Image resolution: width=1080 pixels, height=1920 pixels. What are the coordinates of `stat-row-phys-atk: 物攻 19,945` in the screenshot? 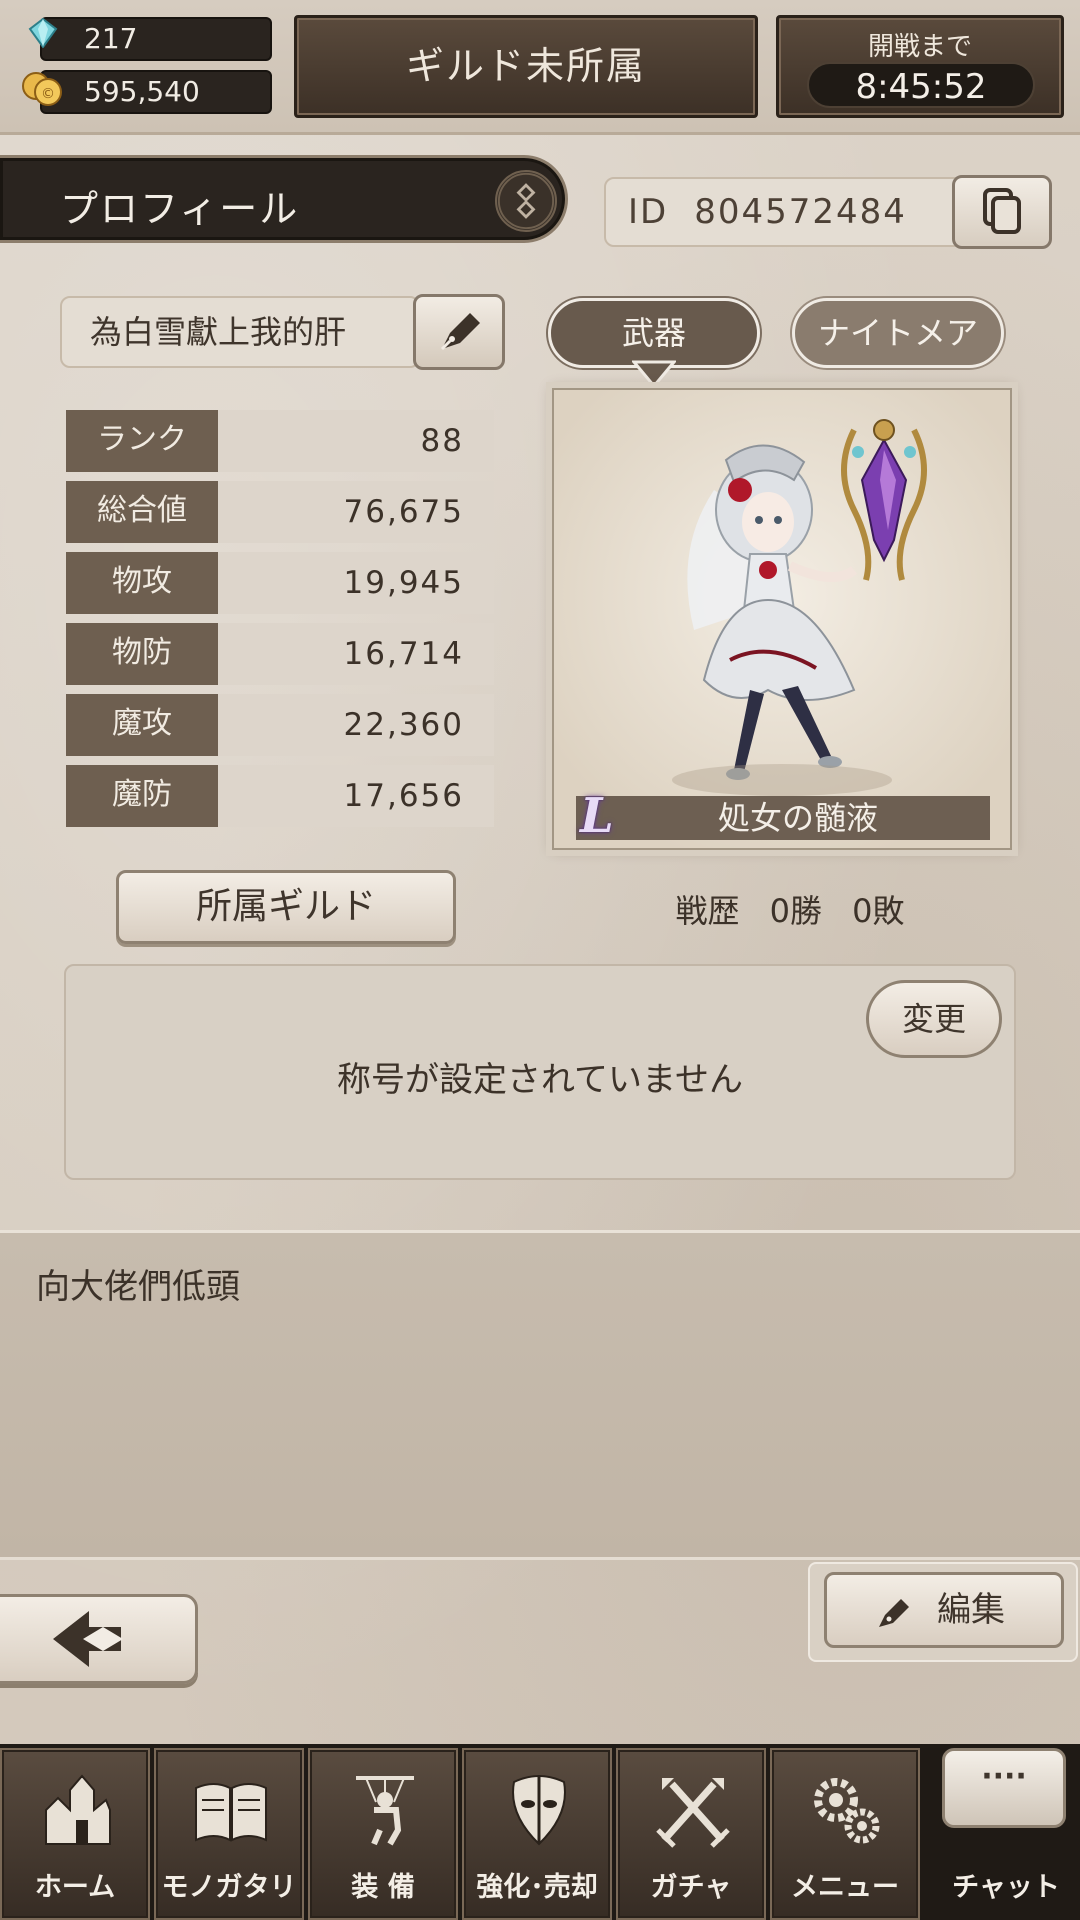 It's located at (280, 583).